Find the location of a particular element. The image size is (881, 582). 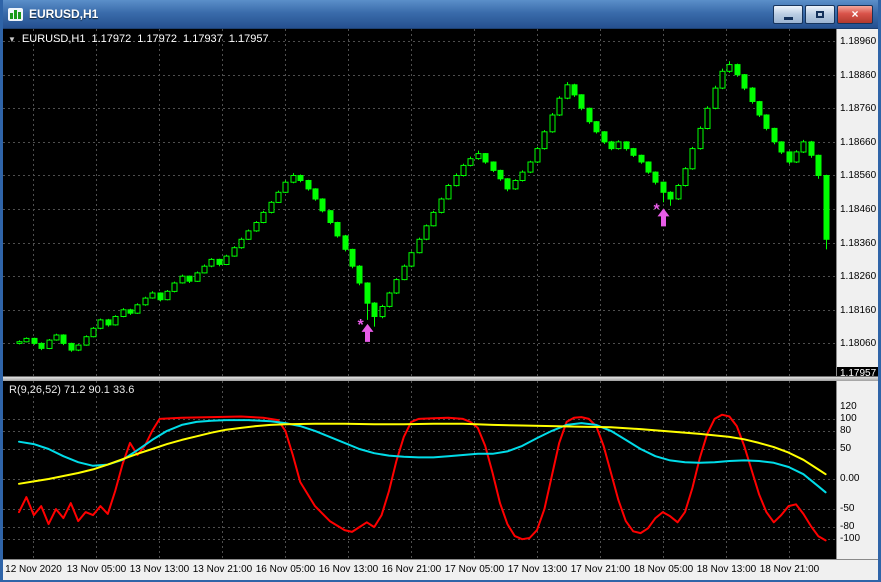

close-button: × is located at coordinates (855, 14).